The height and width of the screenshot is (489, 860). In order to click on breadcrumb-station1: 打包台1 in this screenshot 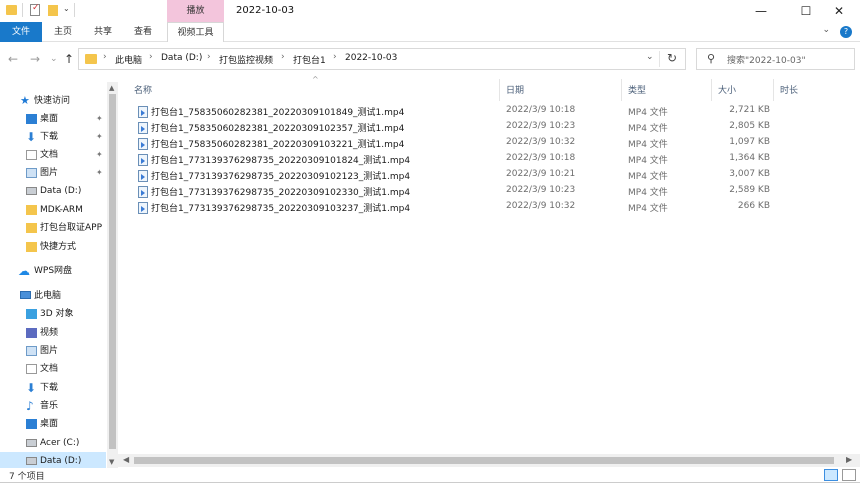, I will do `click(309, 59)`.